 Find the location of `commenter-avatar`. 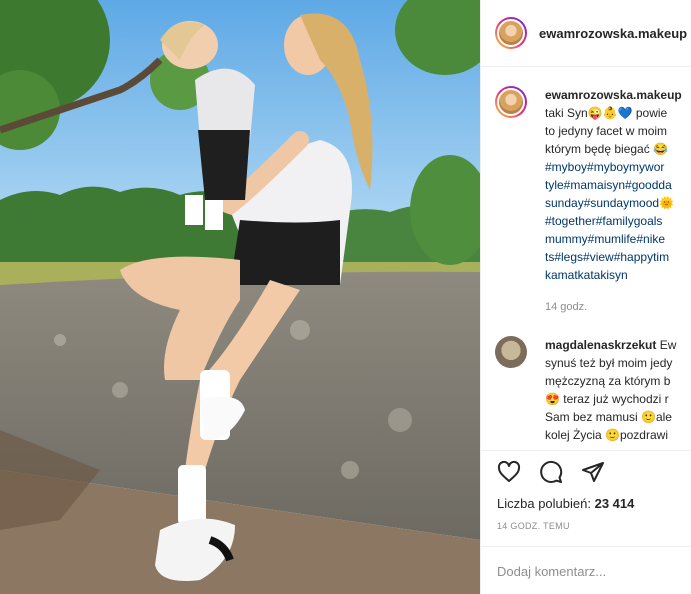

commenter-avatar is located at coordinates (511, 352).